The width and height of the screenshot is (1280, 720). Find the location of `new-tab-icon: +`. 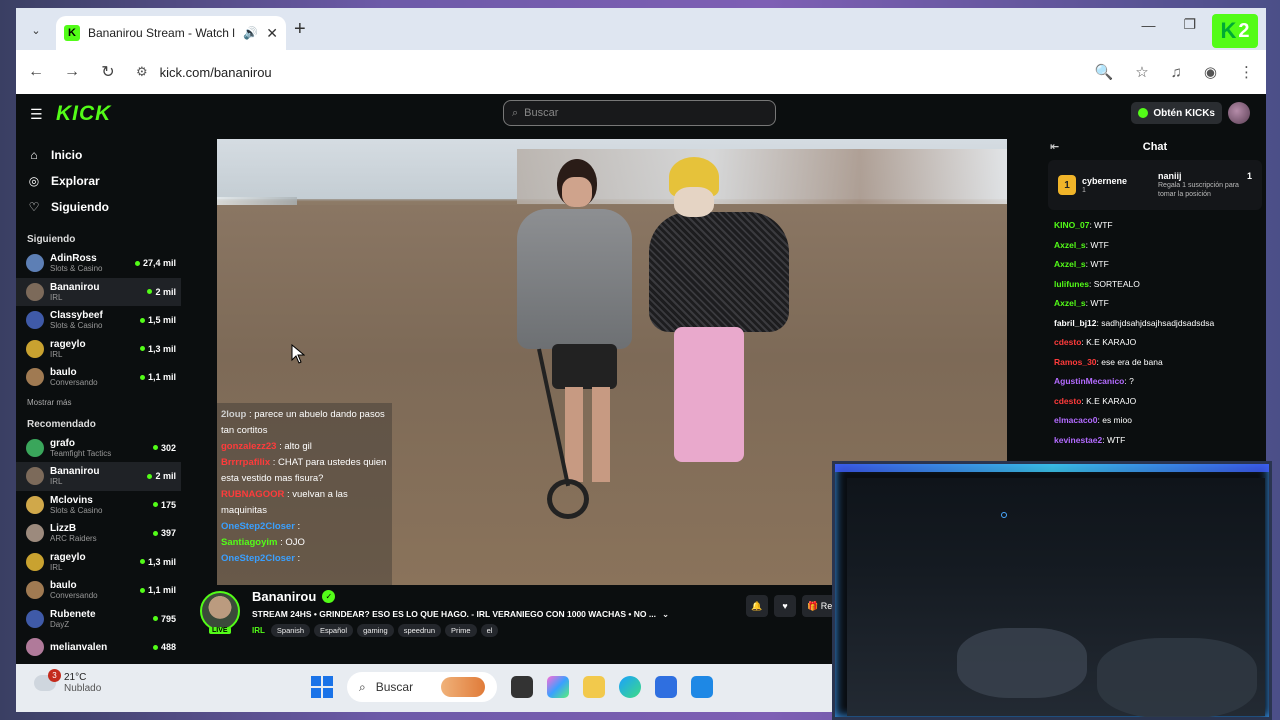

new-tab-icon: + is located at coordinates (300, 29).